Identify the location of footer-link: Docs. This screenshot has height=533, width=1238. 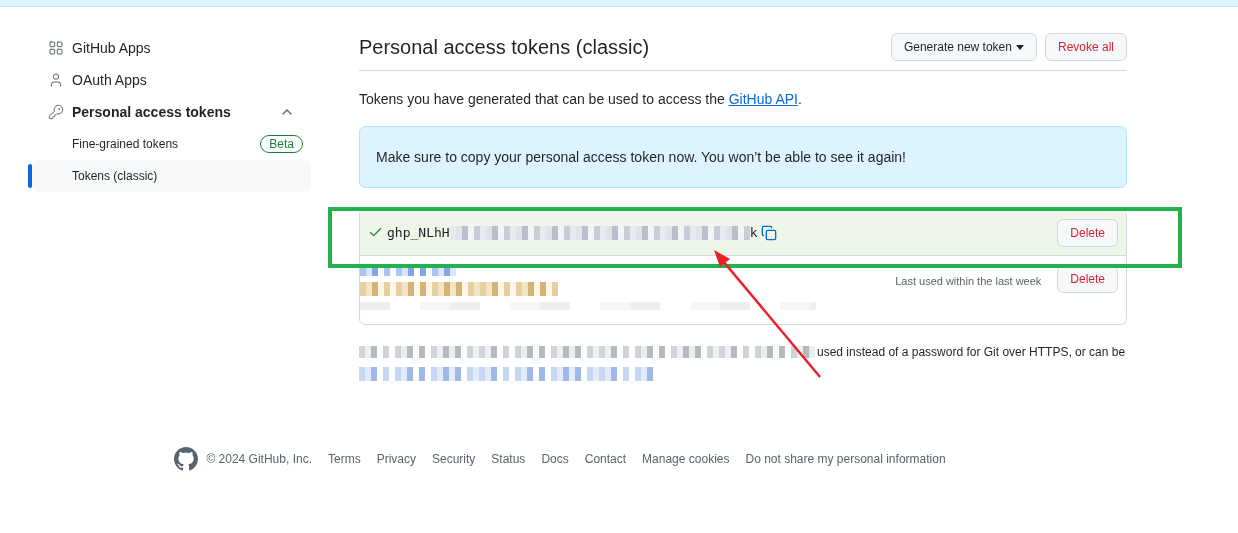
(555, 459).